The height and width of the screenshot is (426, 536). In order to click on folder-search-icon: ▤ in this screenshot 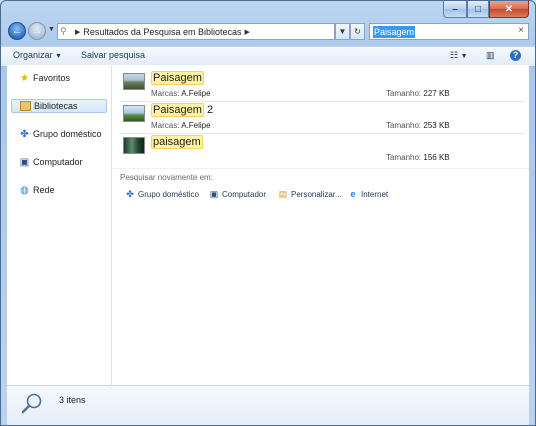, I will do `click(283, 193)`.